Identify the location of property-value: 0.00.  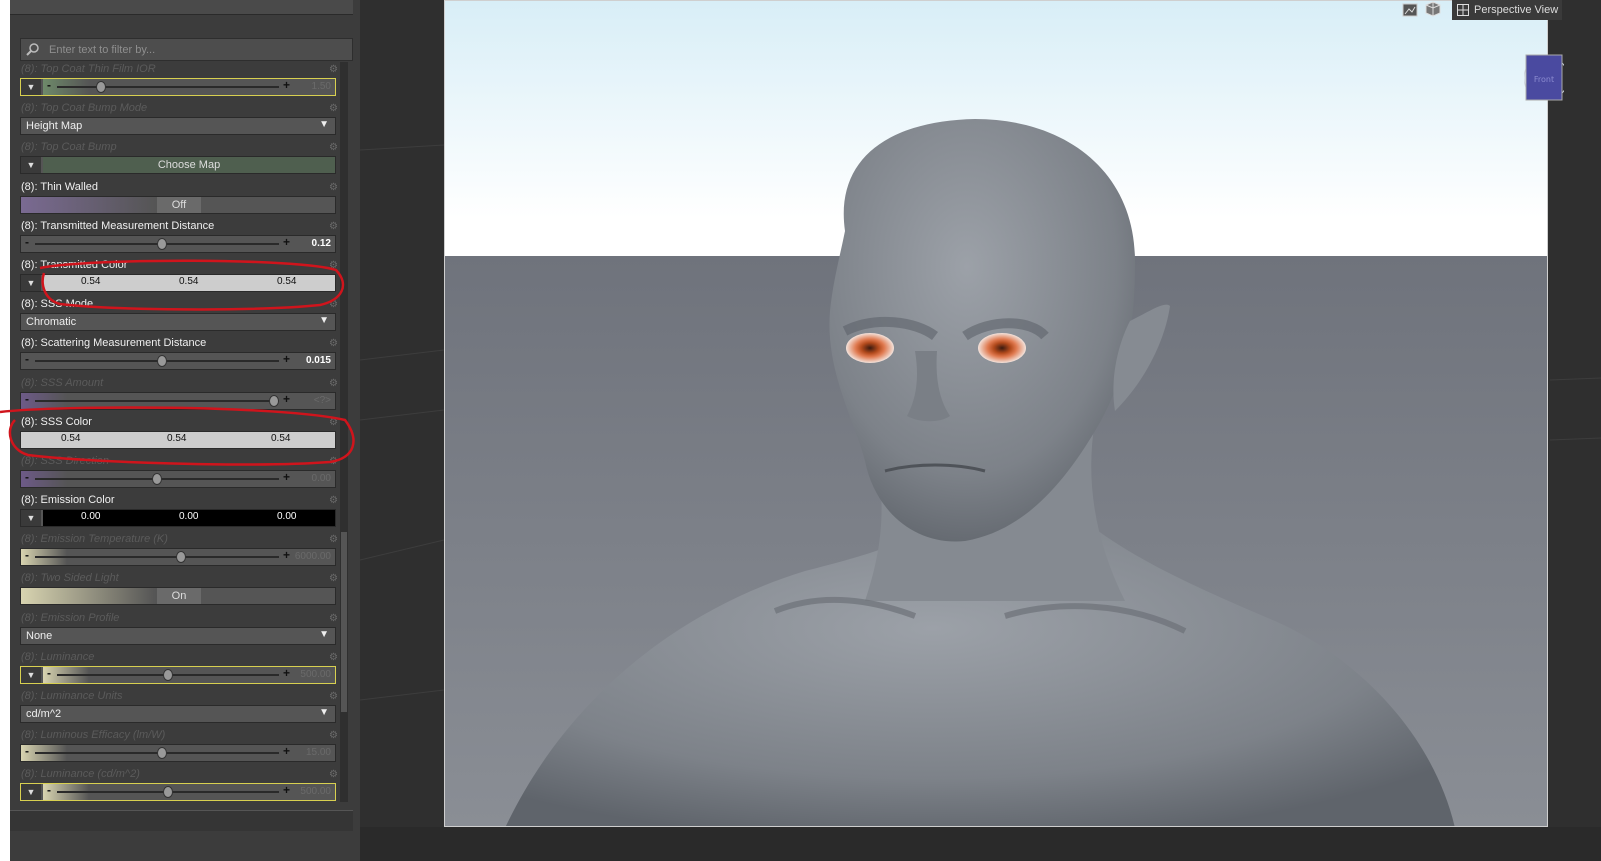
(321, 478).